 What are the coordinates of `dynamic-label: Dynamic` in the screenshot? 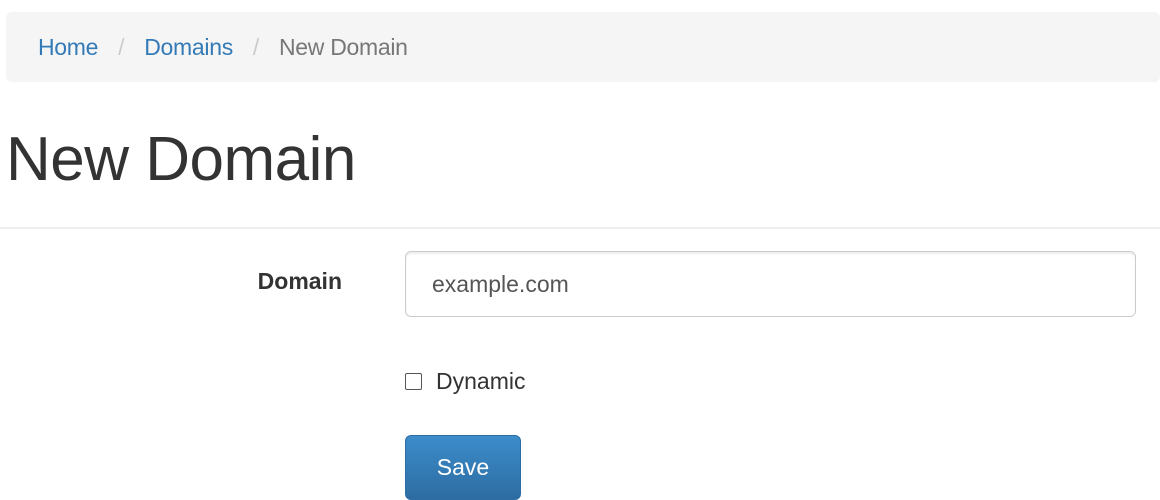 It's located at (480, 381).